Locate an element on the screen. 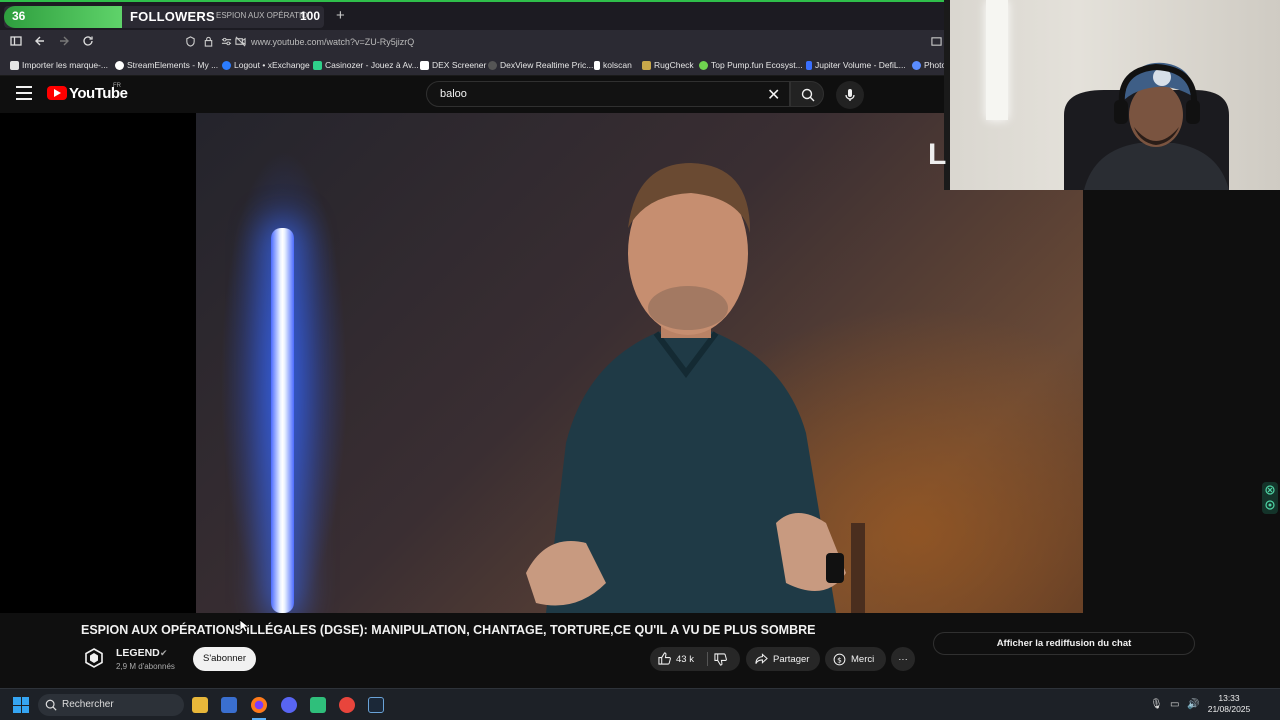 Image resolution: width=1280 pixels, height=720 pixels. mouse-cursor-icon is located at coordinates (244, 626).